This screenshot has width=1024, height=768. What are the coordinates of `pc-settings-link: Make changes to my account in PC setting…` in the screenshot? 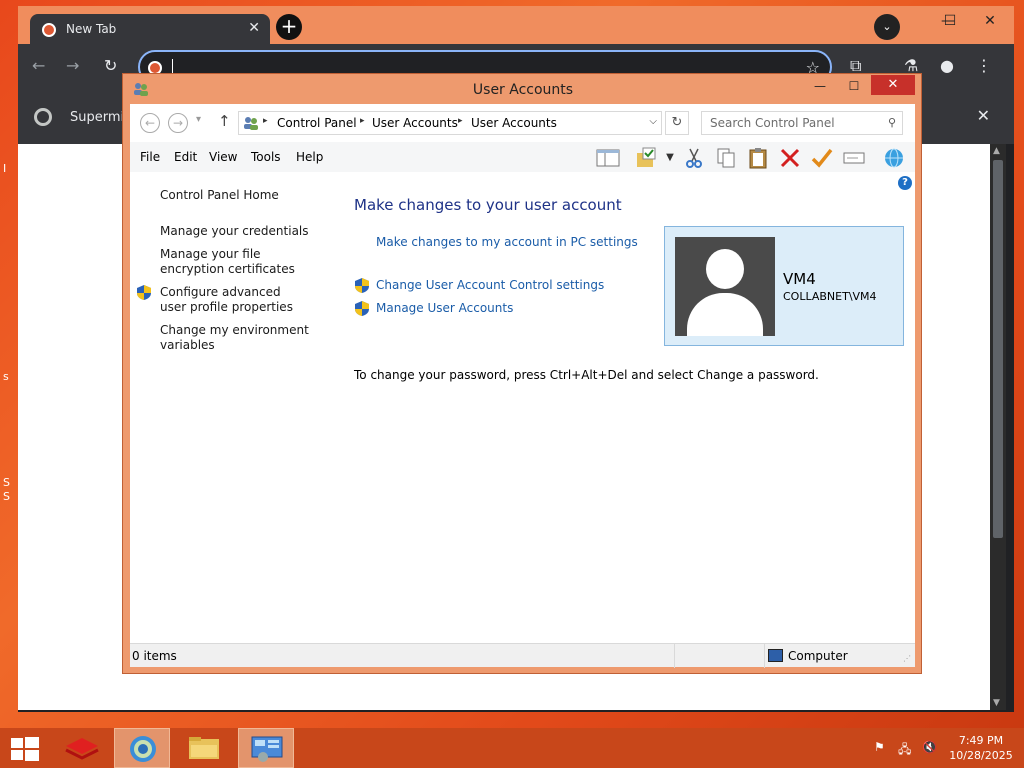 It's located at (507, 242).